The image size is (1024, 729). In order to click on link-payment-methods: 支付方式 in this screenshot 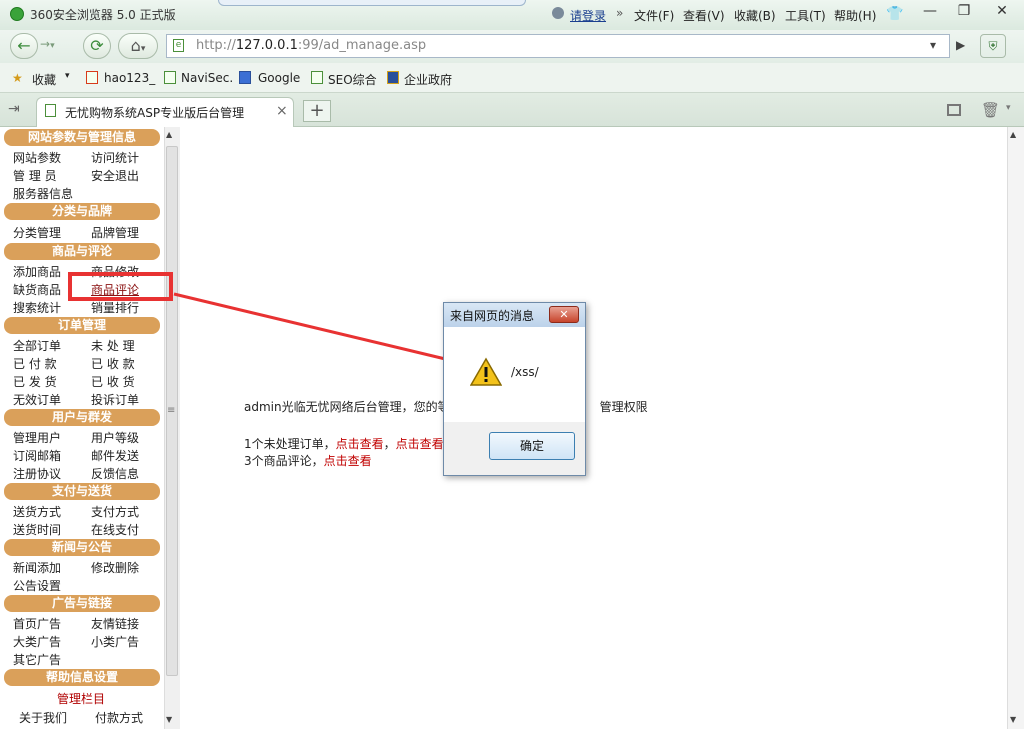, I will do `click(115, 511)`.